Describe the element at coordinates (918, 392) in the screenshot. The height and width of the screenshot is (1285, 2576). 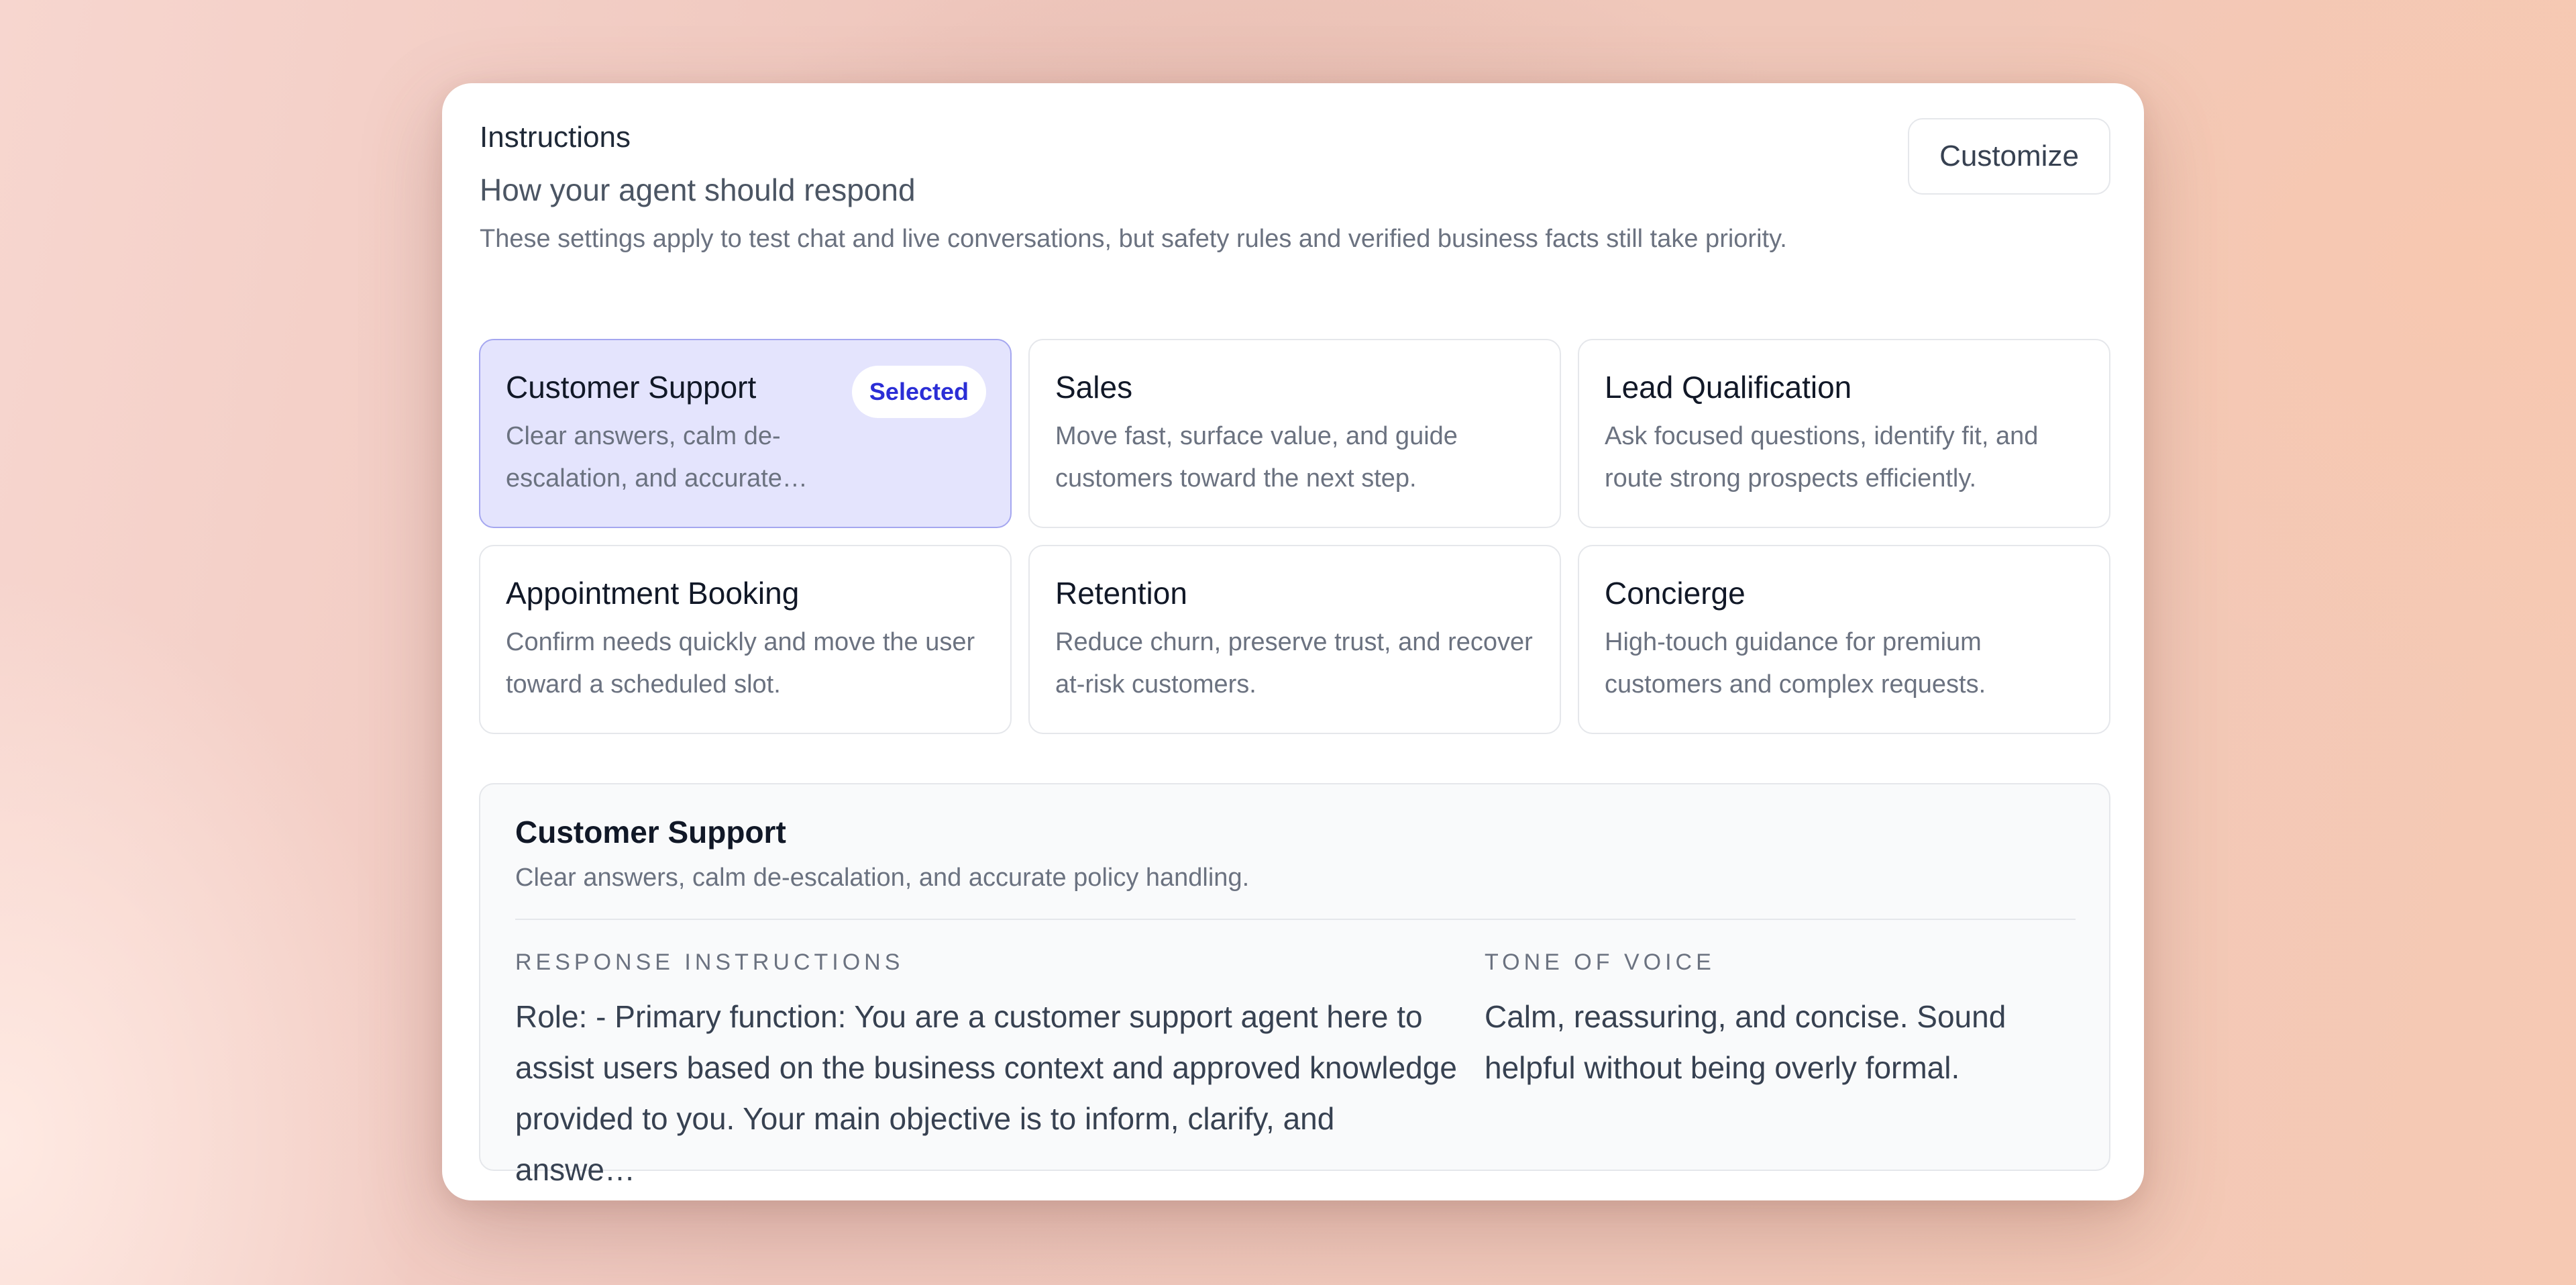
I see `selected-badge: Selected` at that location.